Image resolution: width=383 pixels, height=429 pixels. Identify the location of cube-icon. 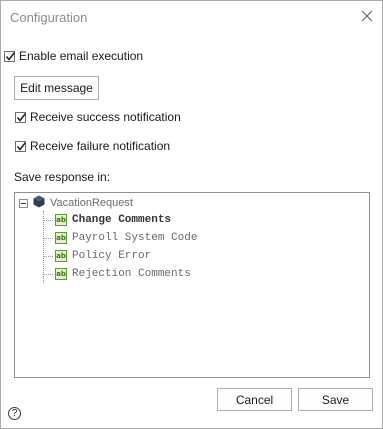
(39, 203).